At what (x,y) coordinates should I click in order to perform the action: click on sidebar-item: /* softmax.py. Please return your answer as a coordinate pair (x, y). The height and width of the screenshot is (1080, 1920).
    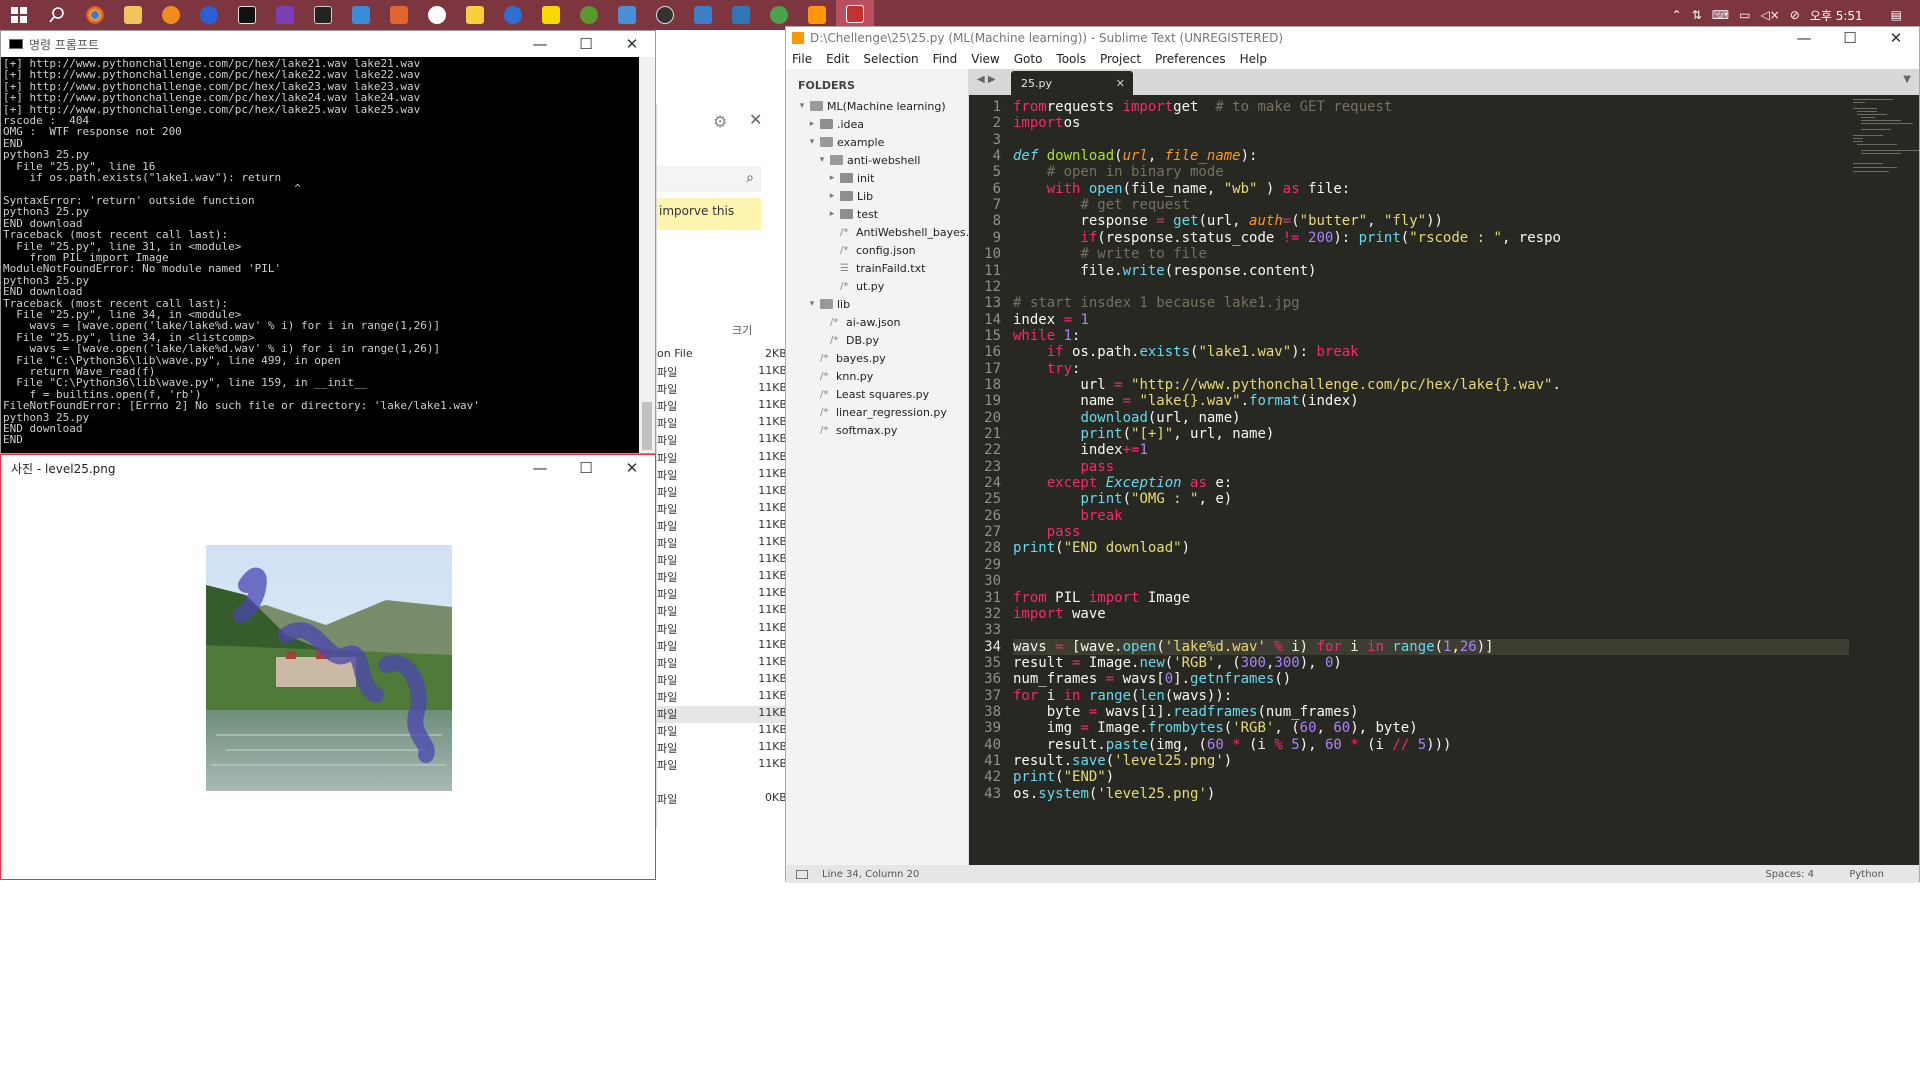
    Looking at the image, I should click on (852, 430).